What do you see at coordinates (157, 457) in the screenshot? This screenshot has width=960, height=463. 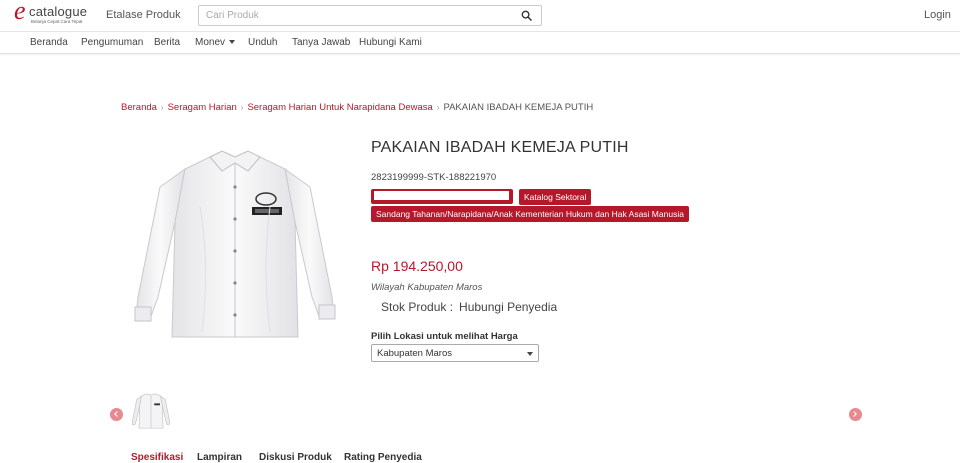 I see `tab-spesifikasi: Spesifikasi` at bounding box center [157, 457].